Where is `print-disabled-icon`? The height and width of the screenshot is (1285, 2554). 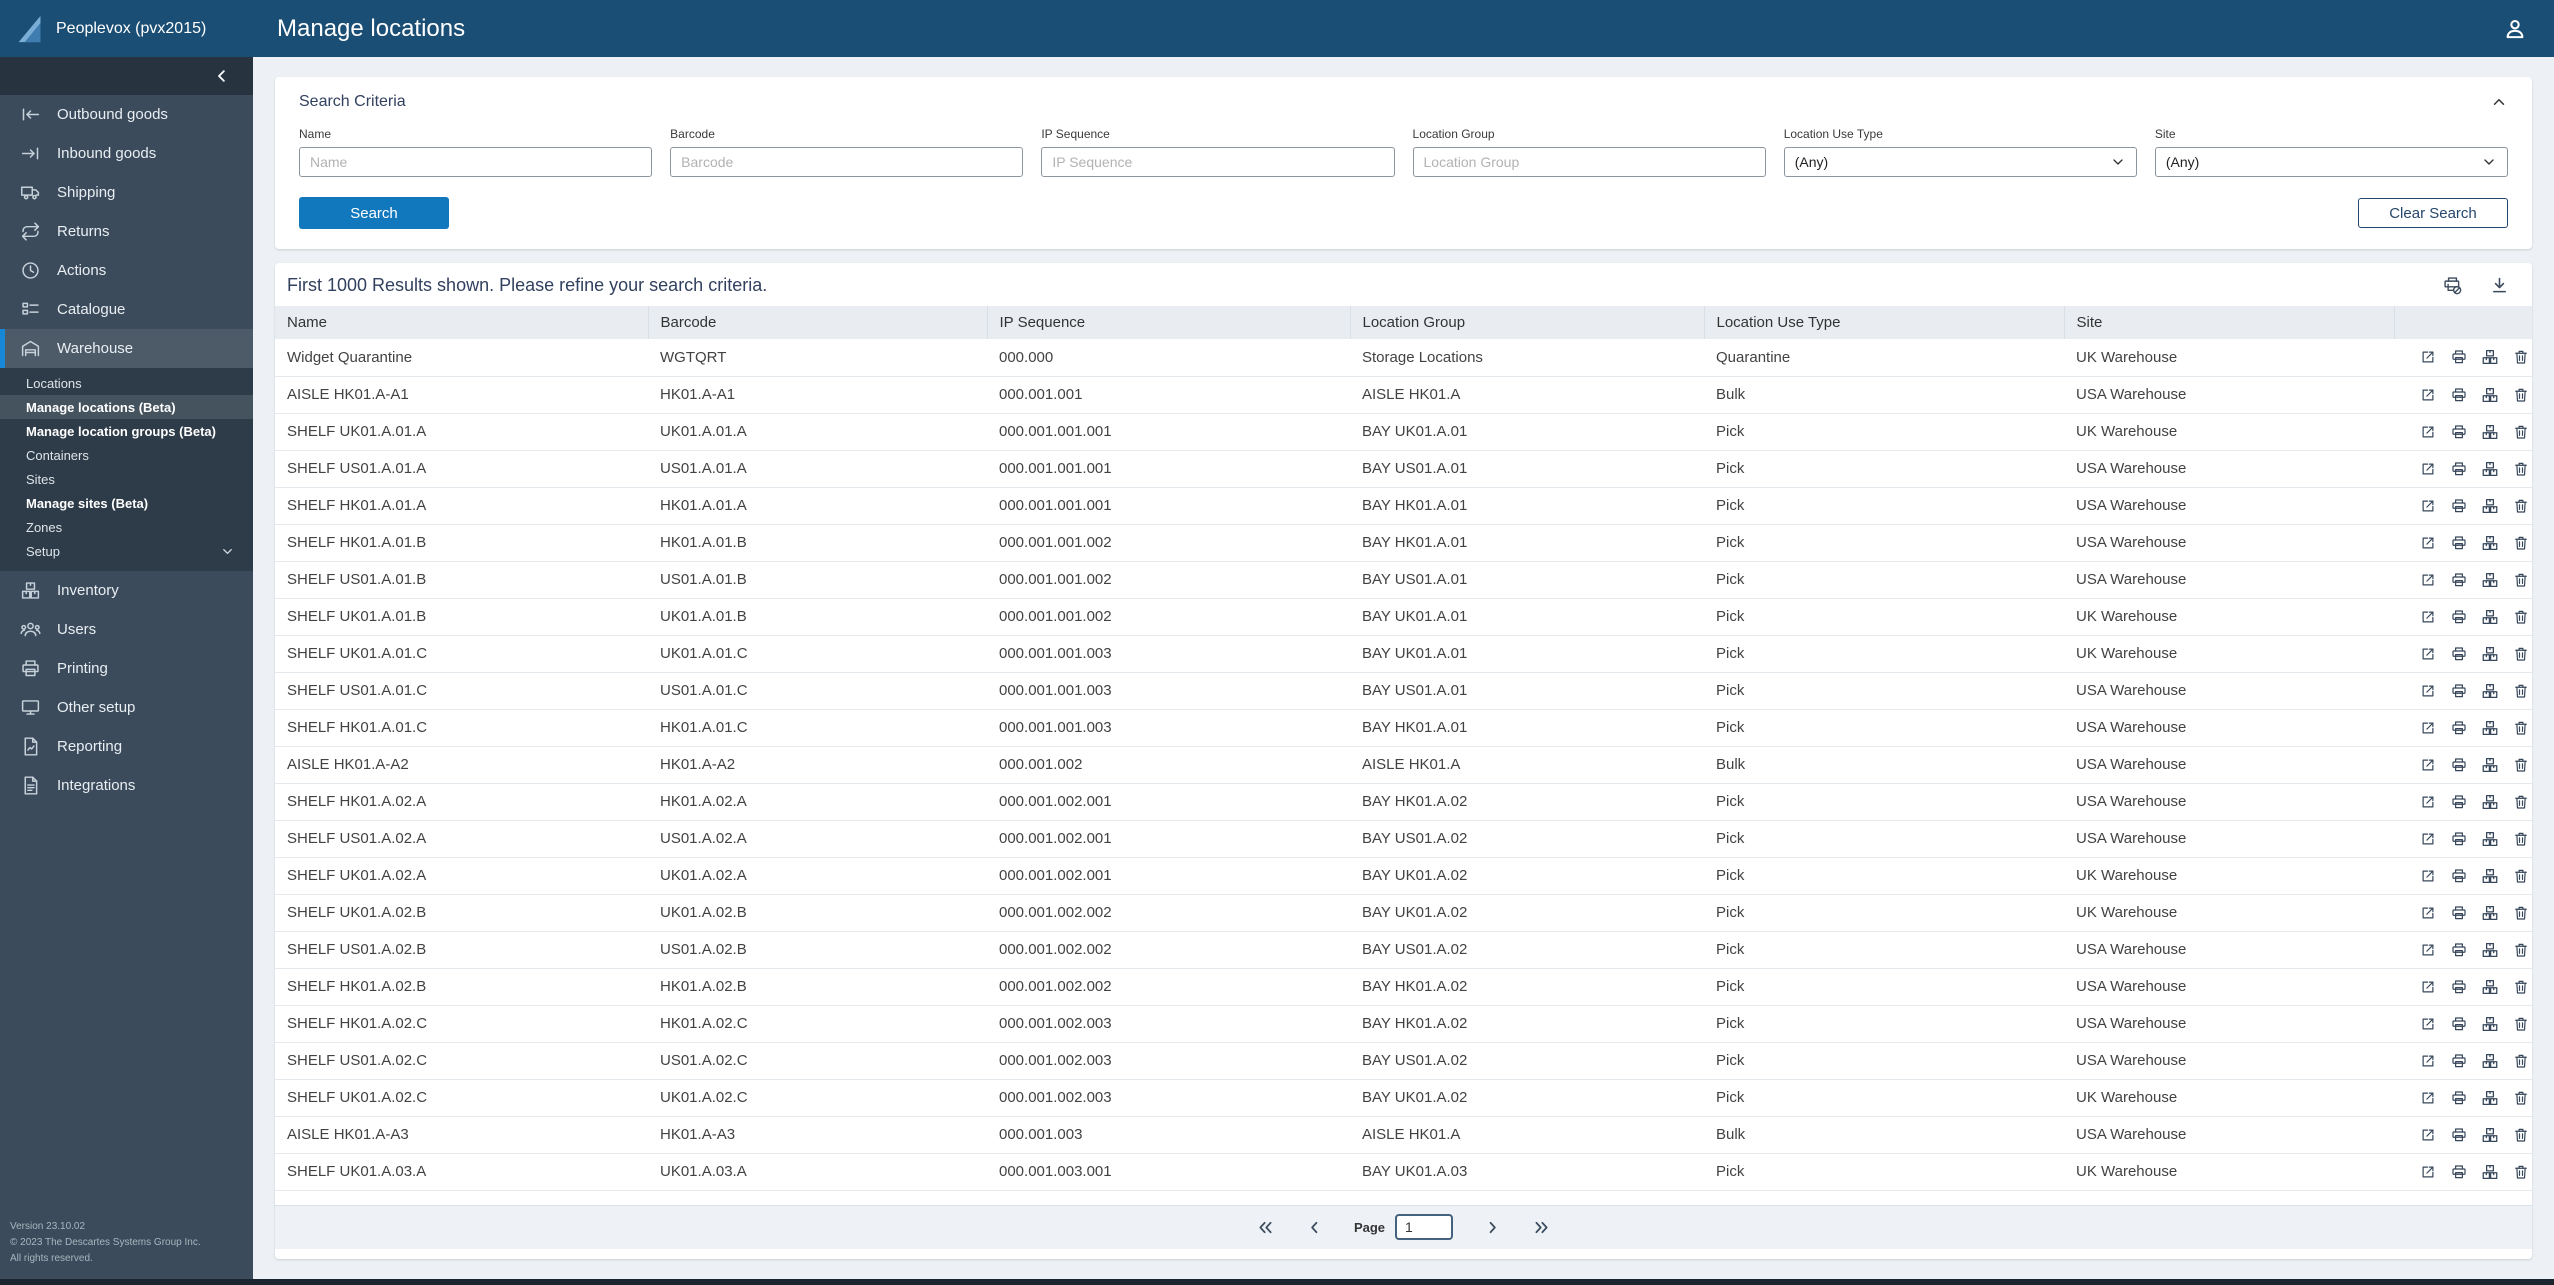 print-disabled-icon is located at coordinates (2452, 285).